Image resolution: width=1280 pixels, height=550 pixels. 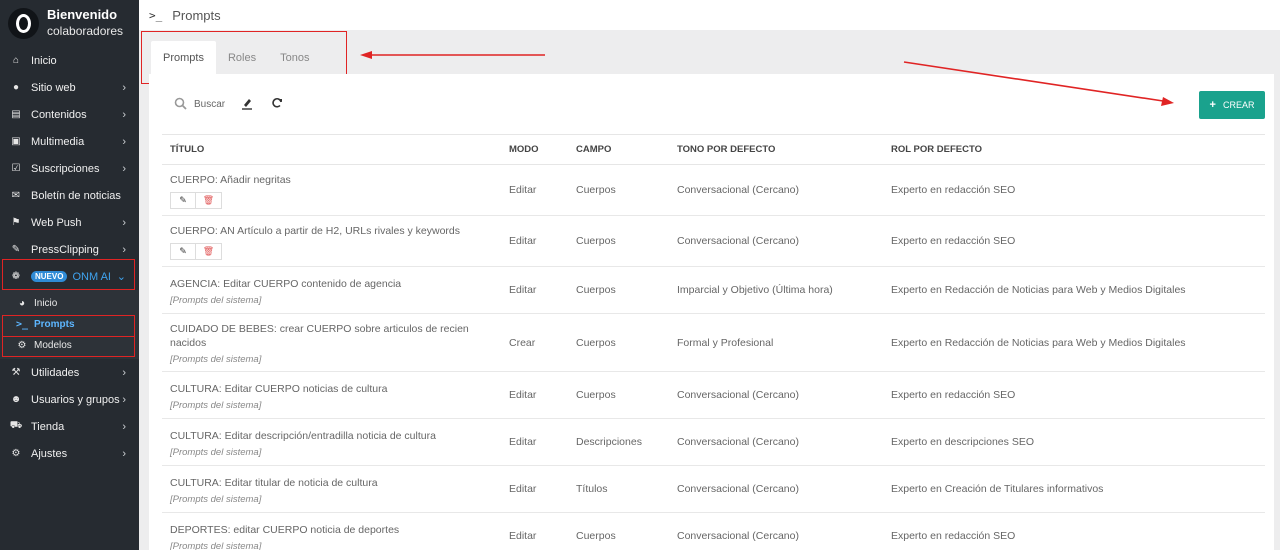 I want to click on tab-prompts: Prompts, so click(x=183, y=57).